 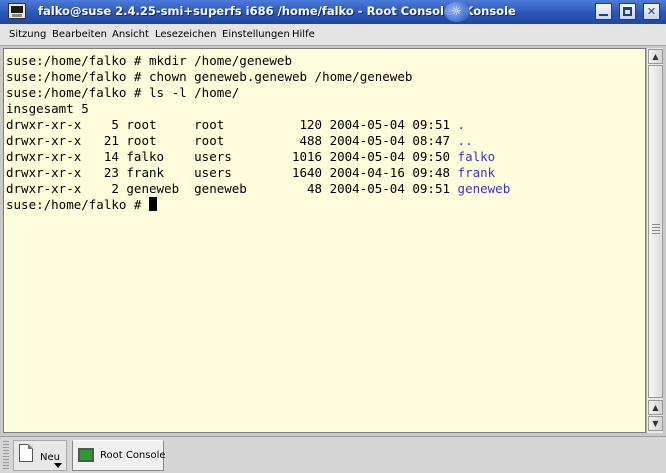 I want to click on close-button: ✕, so click(x=651, y=11).